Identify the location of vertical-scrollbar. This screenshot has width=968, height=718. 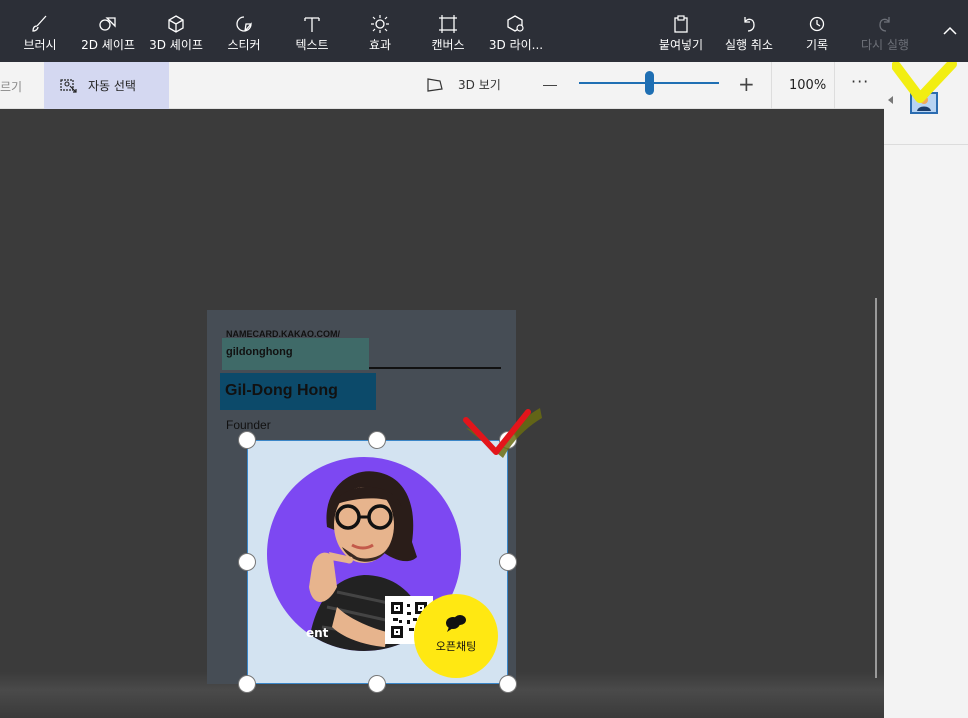
(876, 488).